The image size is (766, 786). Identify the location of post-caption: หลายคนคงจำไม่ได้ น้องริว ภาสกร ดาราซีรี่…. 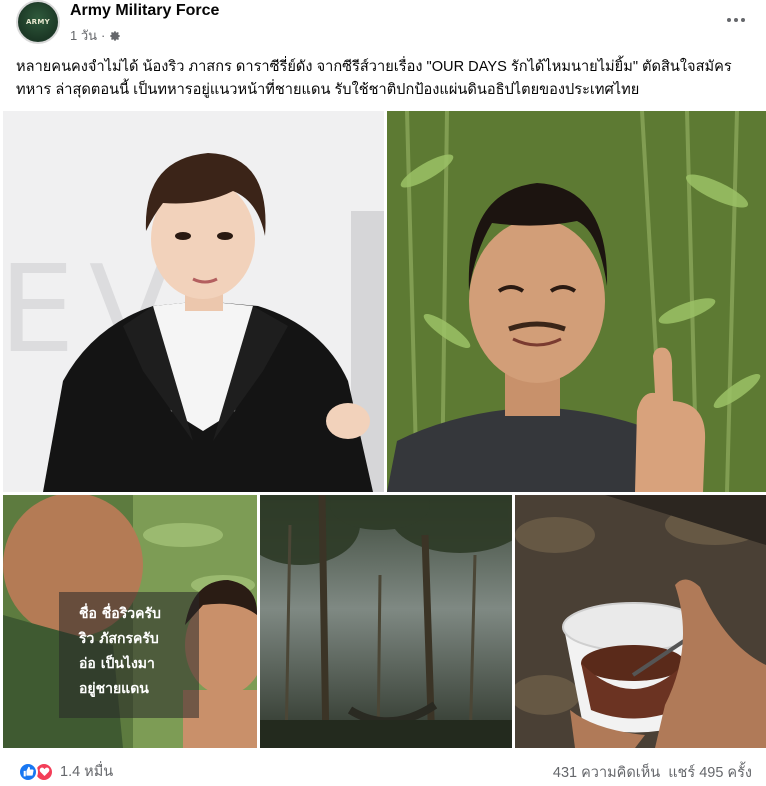
(374, 78).